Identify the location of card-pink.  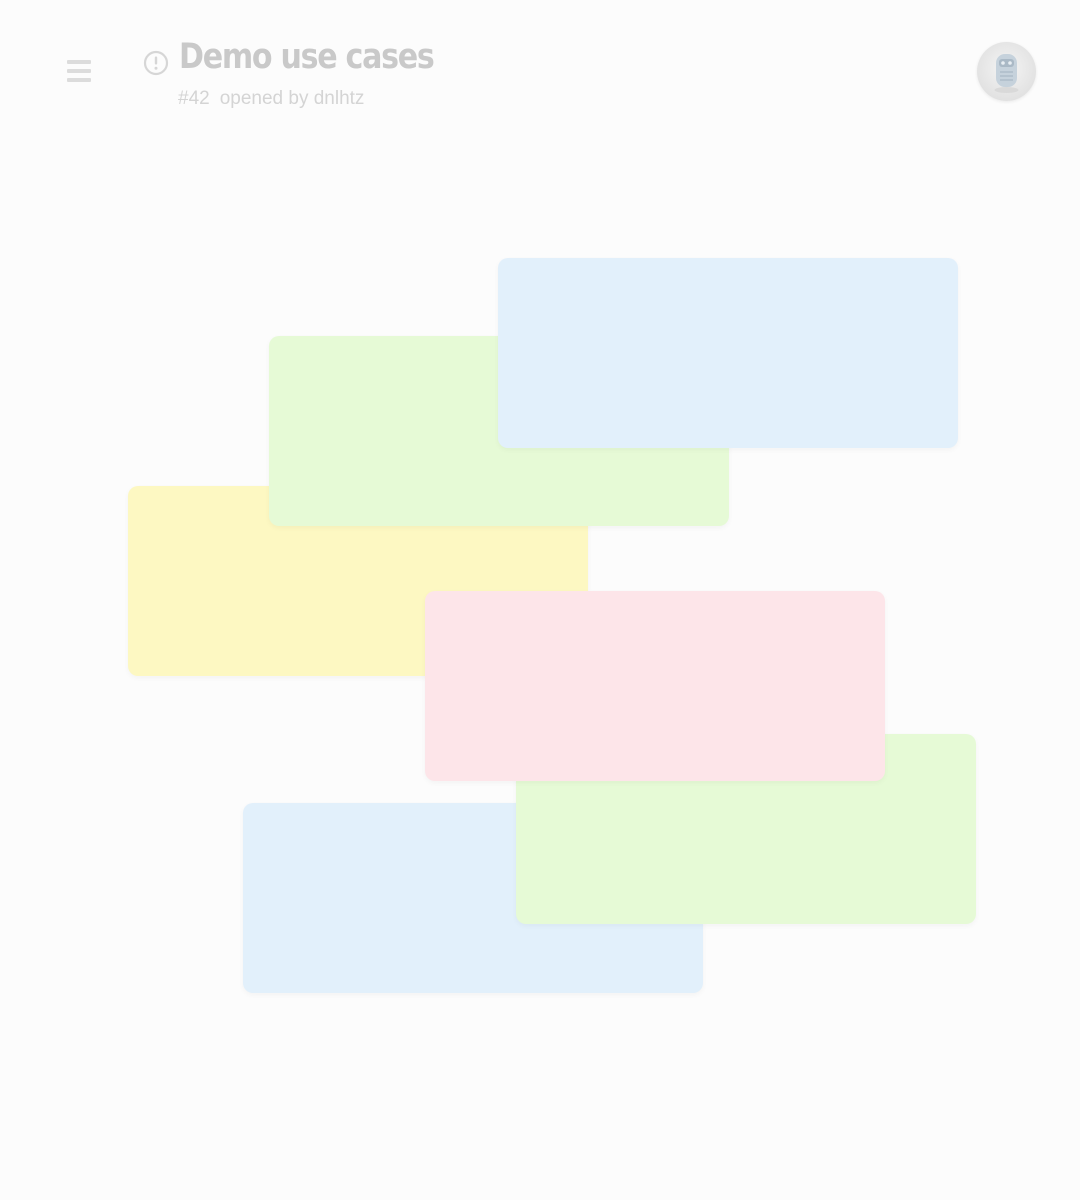
(655, 686).